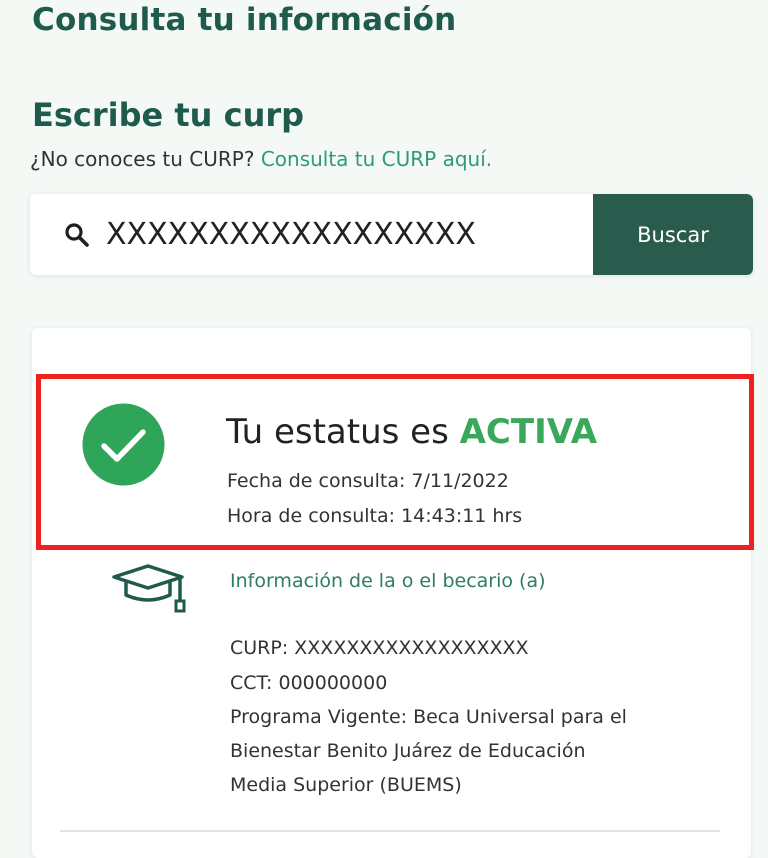 This screenshot has width=768, height=858. I want to click on becario-title: Información de la o el becario (a), so click(388, 581).